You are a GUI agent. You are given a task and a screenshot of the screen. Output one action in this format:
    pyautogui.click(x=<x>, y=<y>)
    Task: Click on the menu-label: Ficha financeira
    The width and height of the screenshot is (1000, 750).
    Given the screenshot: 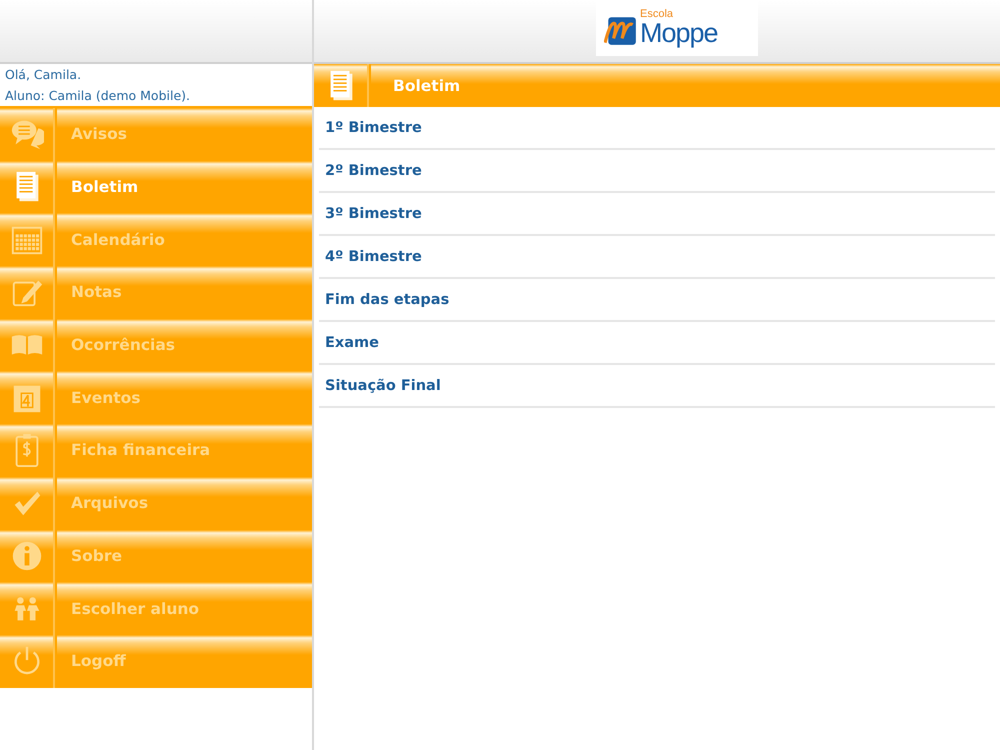 What is the action you would take?
    pyautogui.click(x=140, y=450)
    